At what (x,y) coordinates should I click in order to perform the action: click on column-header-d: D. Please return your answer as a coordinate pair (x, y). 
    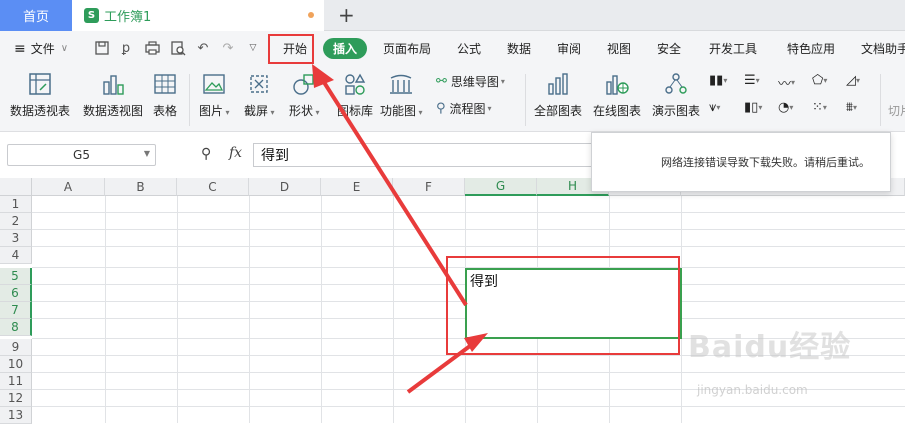
    Looking at the image, I should click on (285, 187).